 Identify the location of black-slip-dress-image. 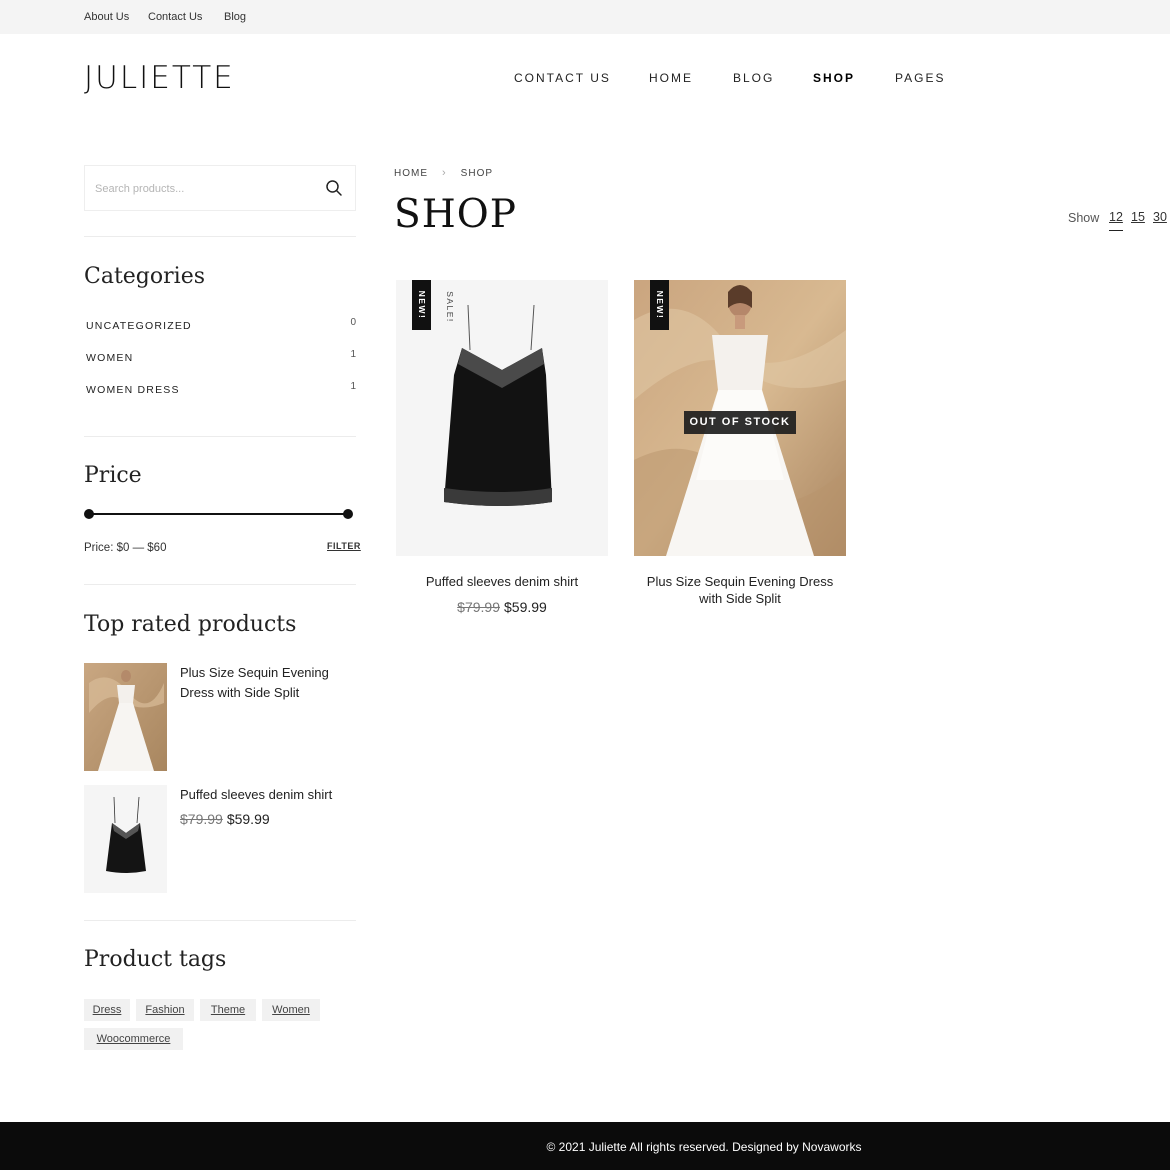
(125, 839).